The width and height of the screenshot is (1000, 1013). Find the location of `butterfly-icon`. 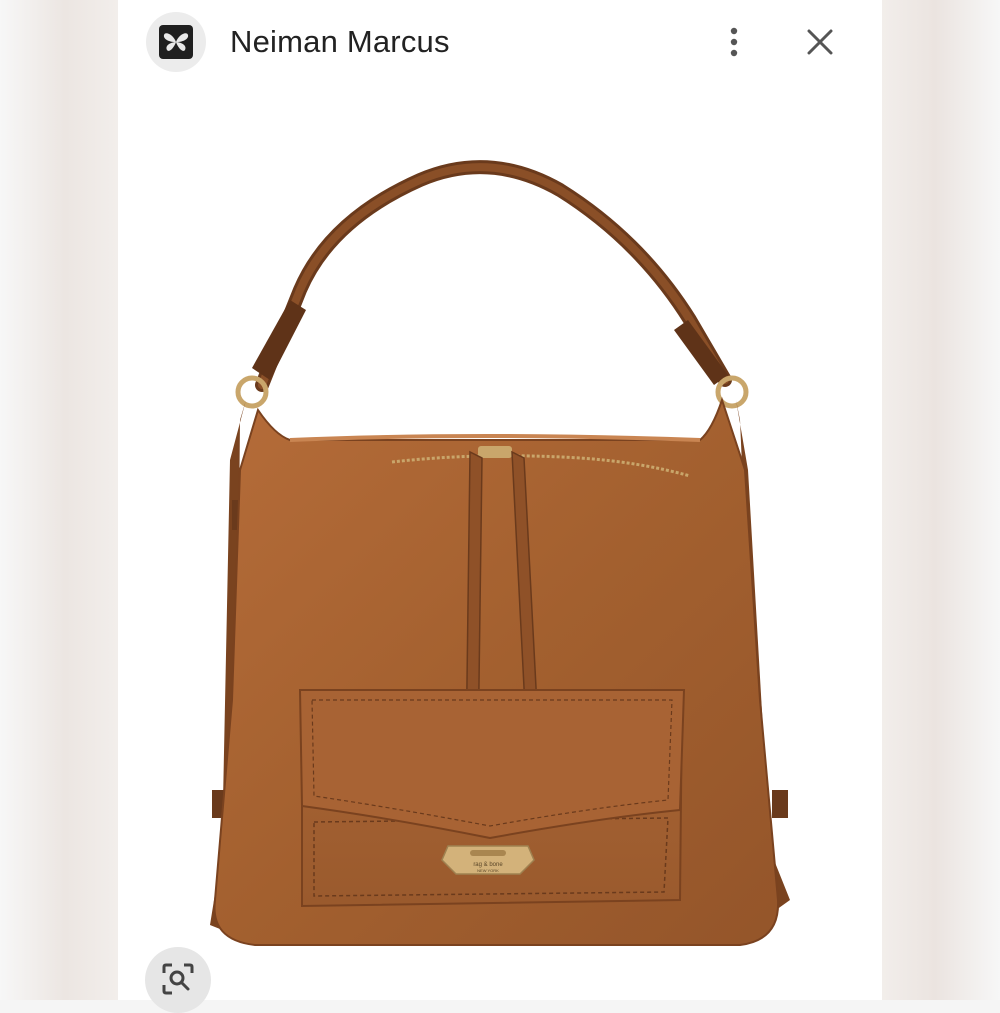

butterfly-icon is located at coordinates (176, 42).